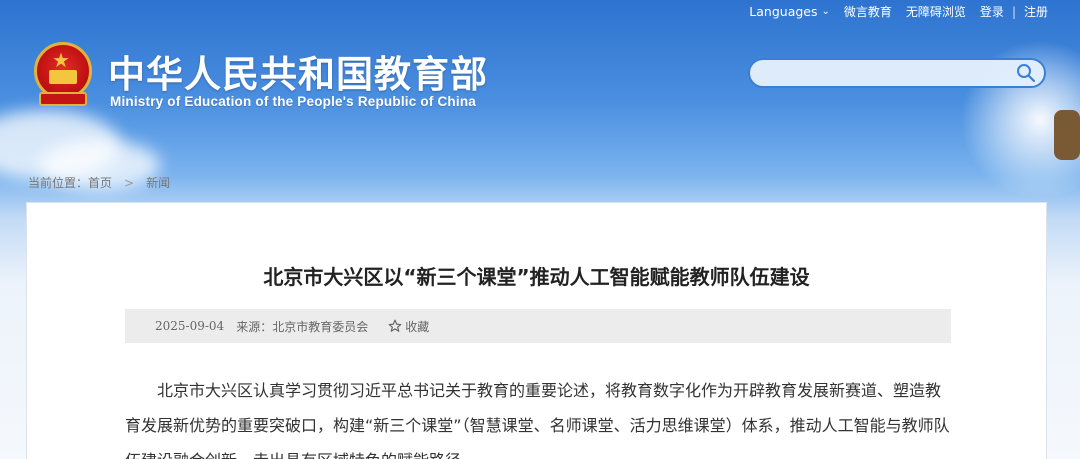 The height and width of the screenshot is (459, 1080). What do you see at coordinates (538, 326) in the screenshot?
I see `article-meta-bar: 2025-09-04 来源：北京市教育委员会 收藏` at bounding box center [538, 326].